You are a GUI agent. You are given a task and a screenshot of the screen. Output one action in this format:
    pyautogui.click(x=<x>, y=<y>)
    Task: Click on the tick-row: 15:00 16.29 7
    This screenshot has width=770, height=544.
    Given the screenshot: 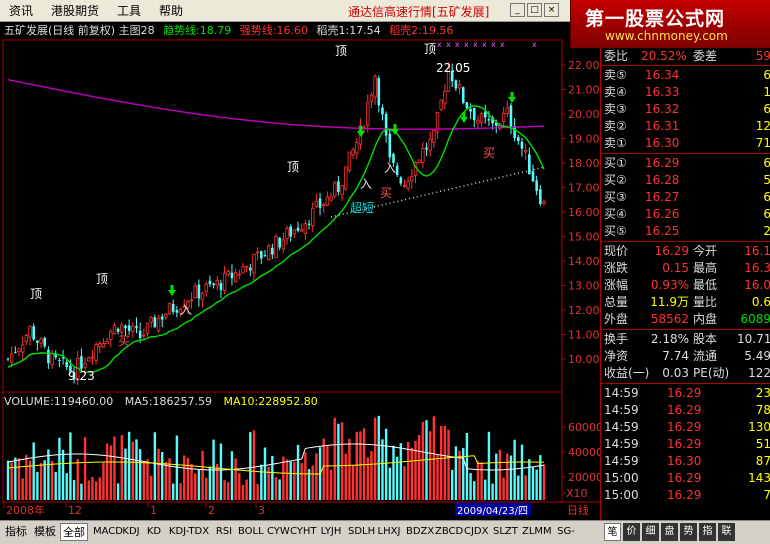 What is the action you would take?
    pyautogui.click(x=685, y=495)
    